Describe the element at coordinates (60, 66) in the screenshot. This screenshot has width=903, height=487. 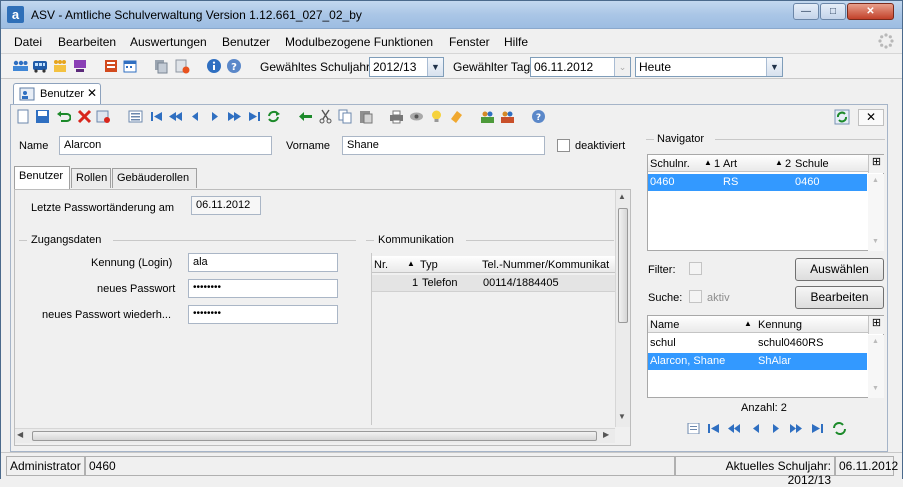
I see `students-icon` at that location.